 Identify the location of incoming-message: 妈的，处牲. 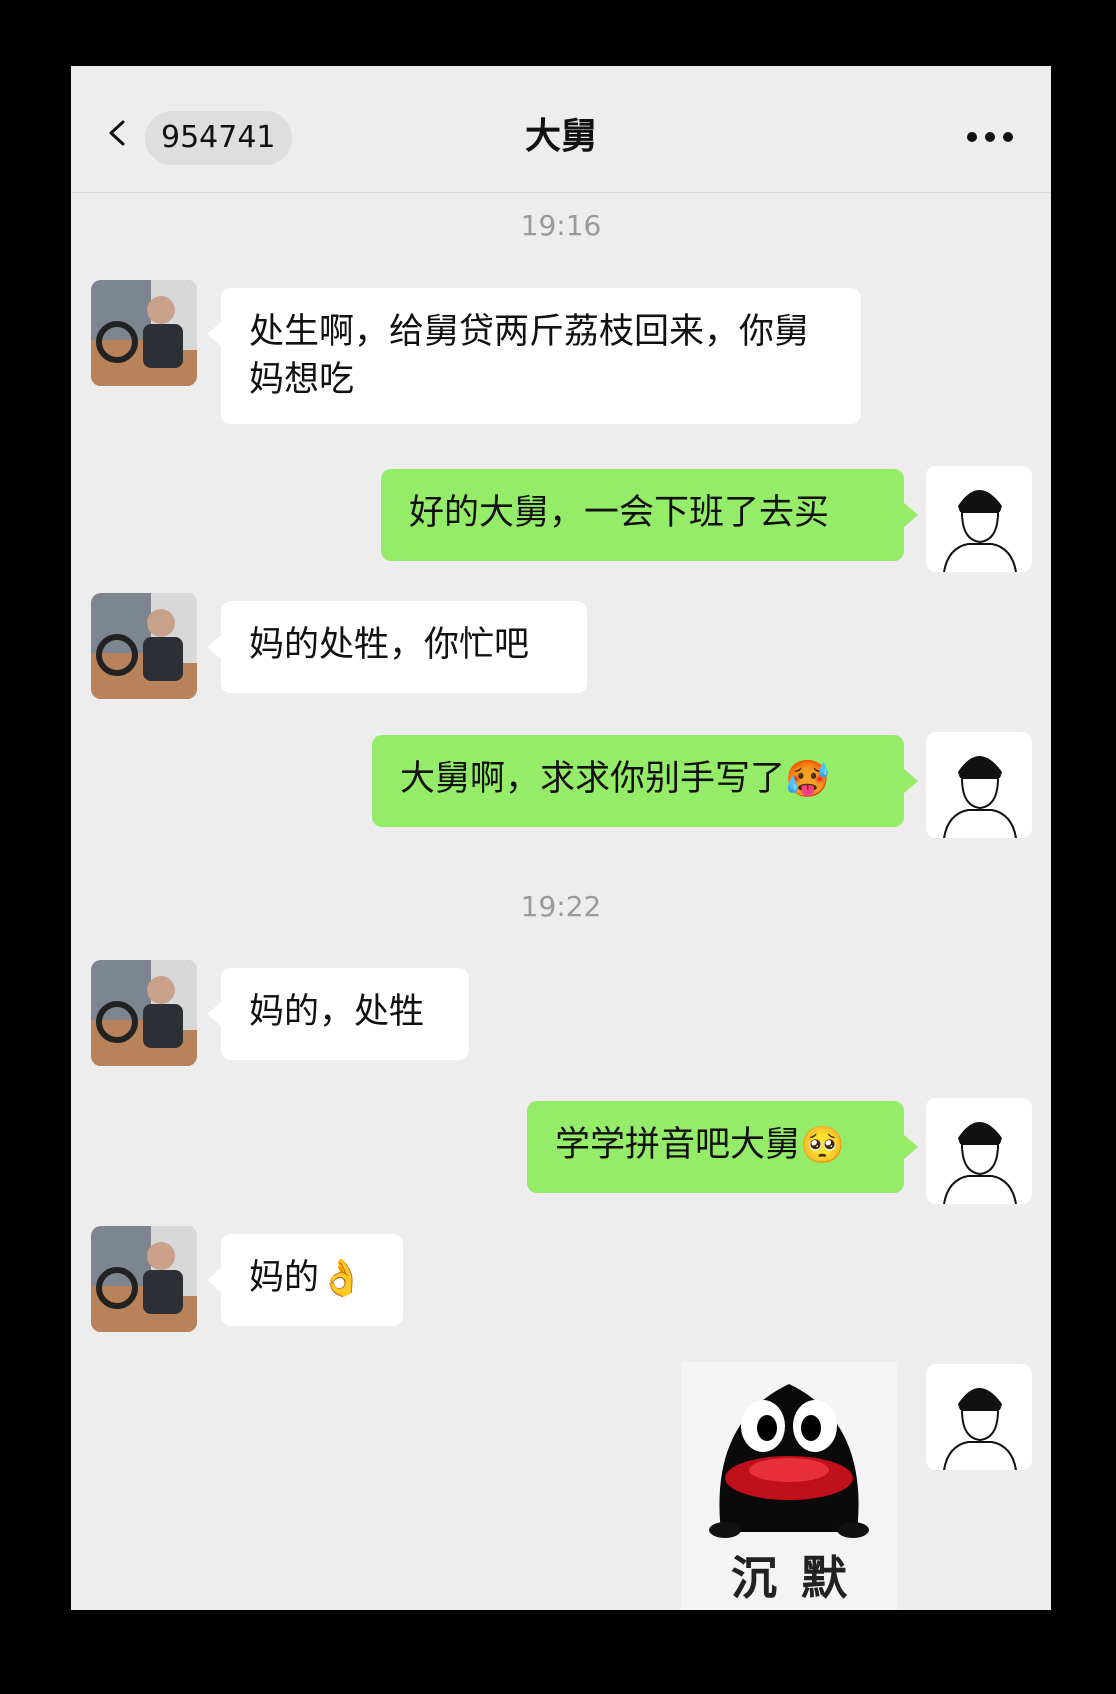
(338, 1014).